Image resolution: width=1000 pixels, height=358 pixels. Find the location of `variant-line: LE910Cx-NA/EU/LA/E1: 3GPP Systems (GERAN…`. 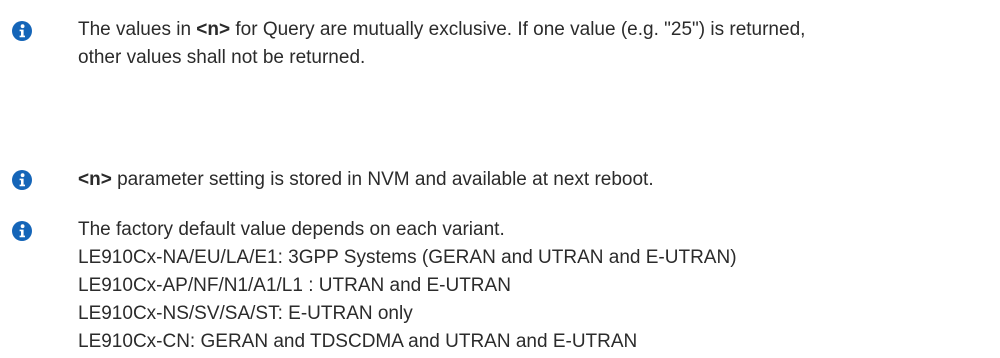

variant-line: LE910Cx-NA/EU/LA/E1: 3GPP Systems (GERAN… is located at coordinates (407, 257).